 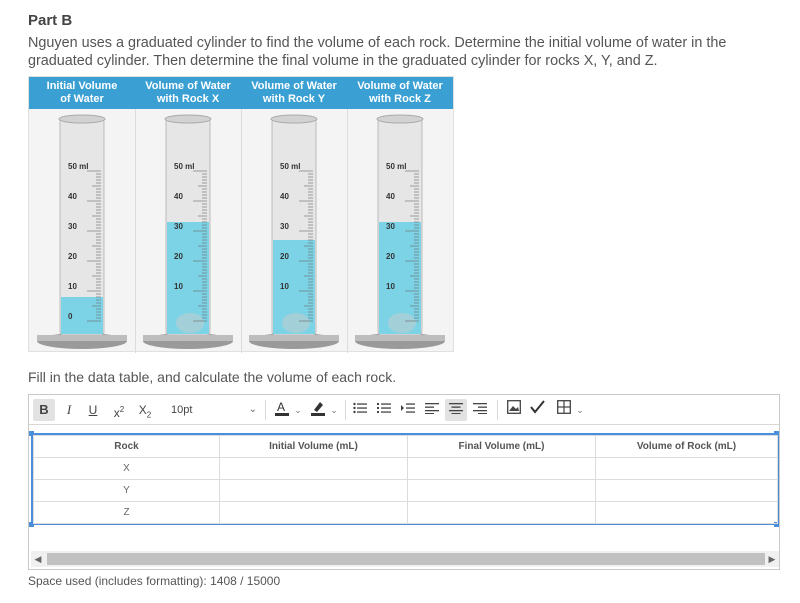 I want to click on table-row: Z, so click(x=405, y=512).